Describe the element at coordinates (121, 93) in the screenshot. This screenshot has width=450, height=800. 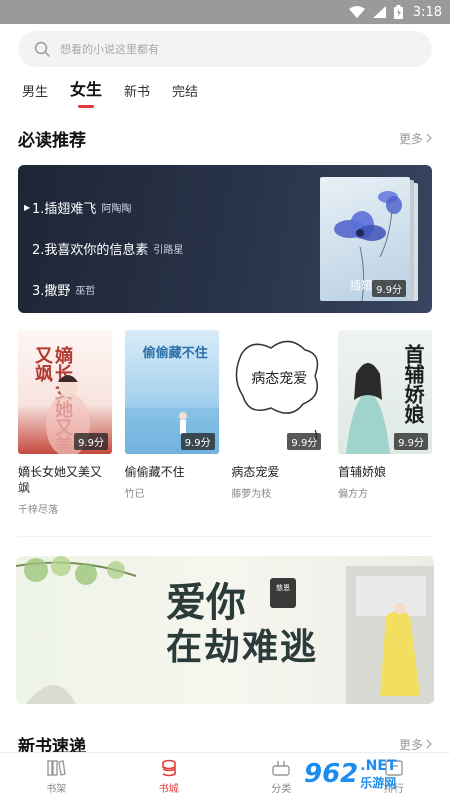
I see `category-tabs: 男生 女生 新书 完结` at that location.